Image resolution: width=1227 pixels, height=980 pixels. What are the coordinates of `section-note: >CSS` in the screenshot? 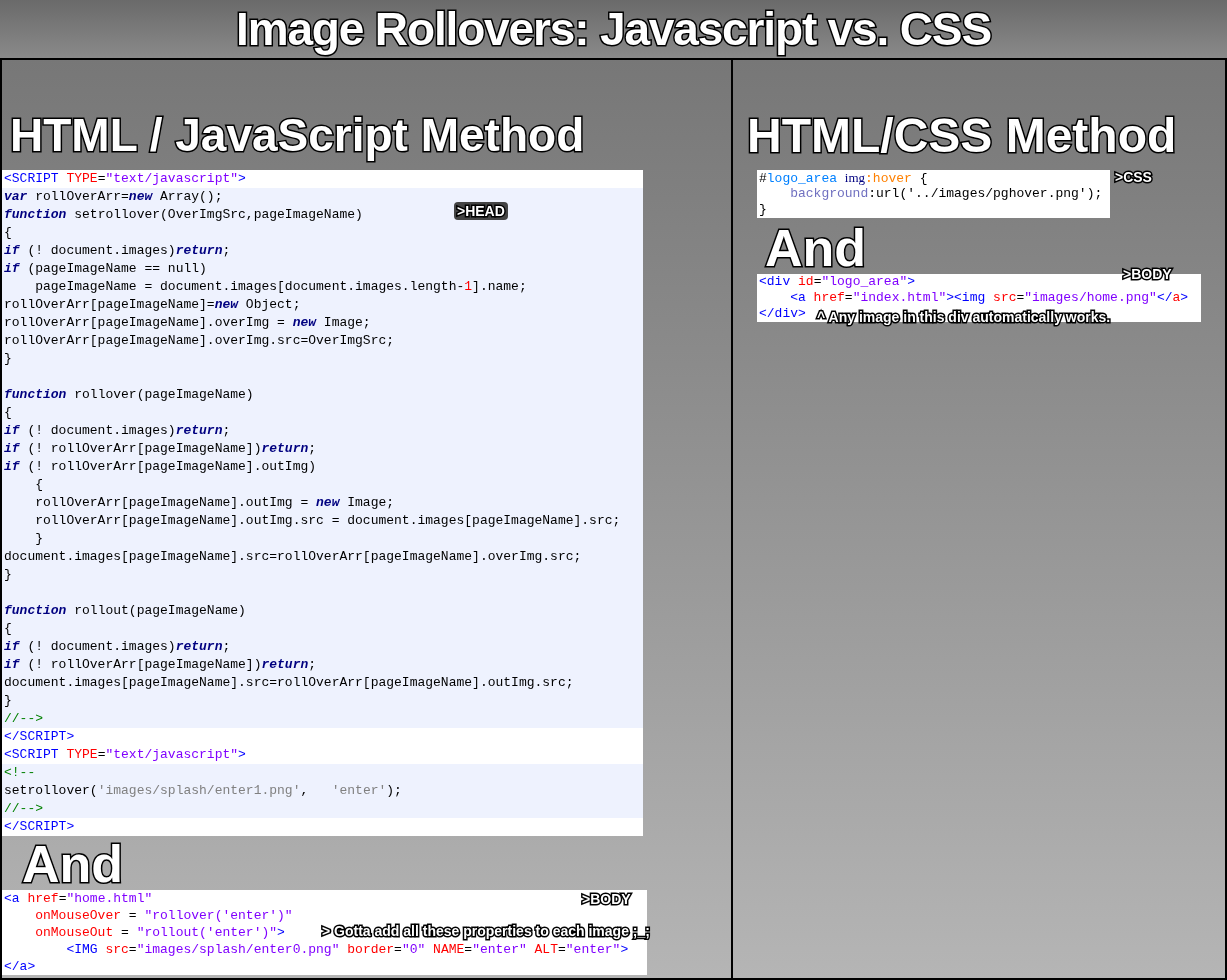 It's located at (1133, 177).